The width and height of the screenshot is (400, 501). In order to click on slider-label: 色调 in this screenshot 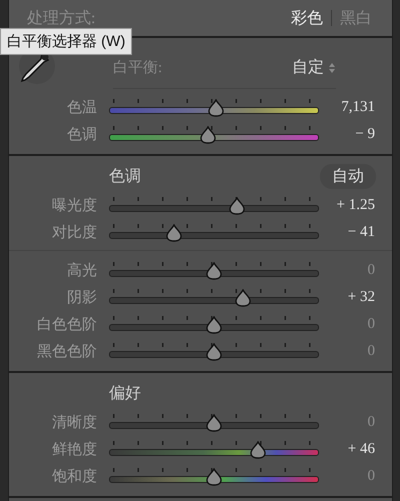, I will do `click(81, 135)`.